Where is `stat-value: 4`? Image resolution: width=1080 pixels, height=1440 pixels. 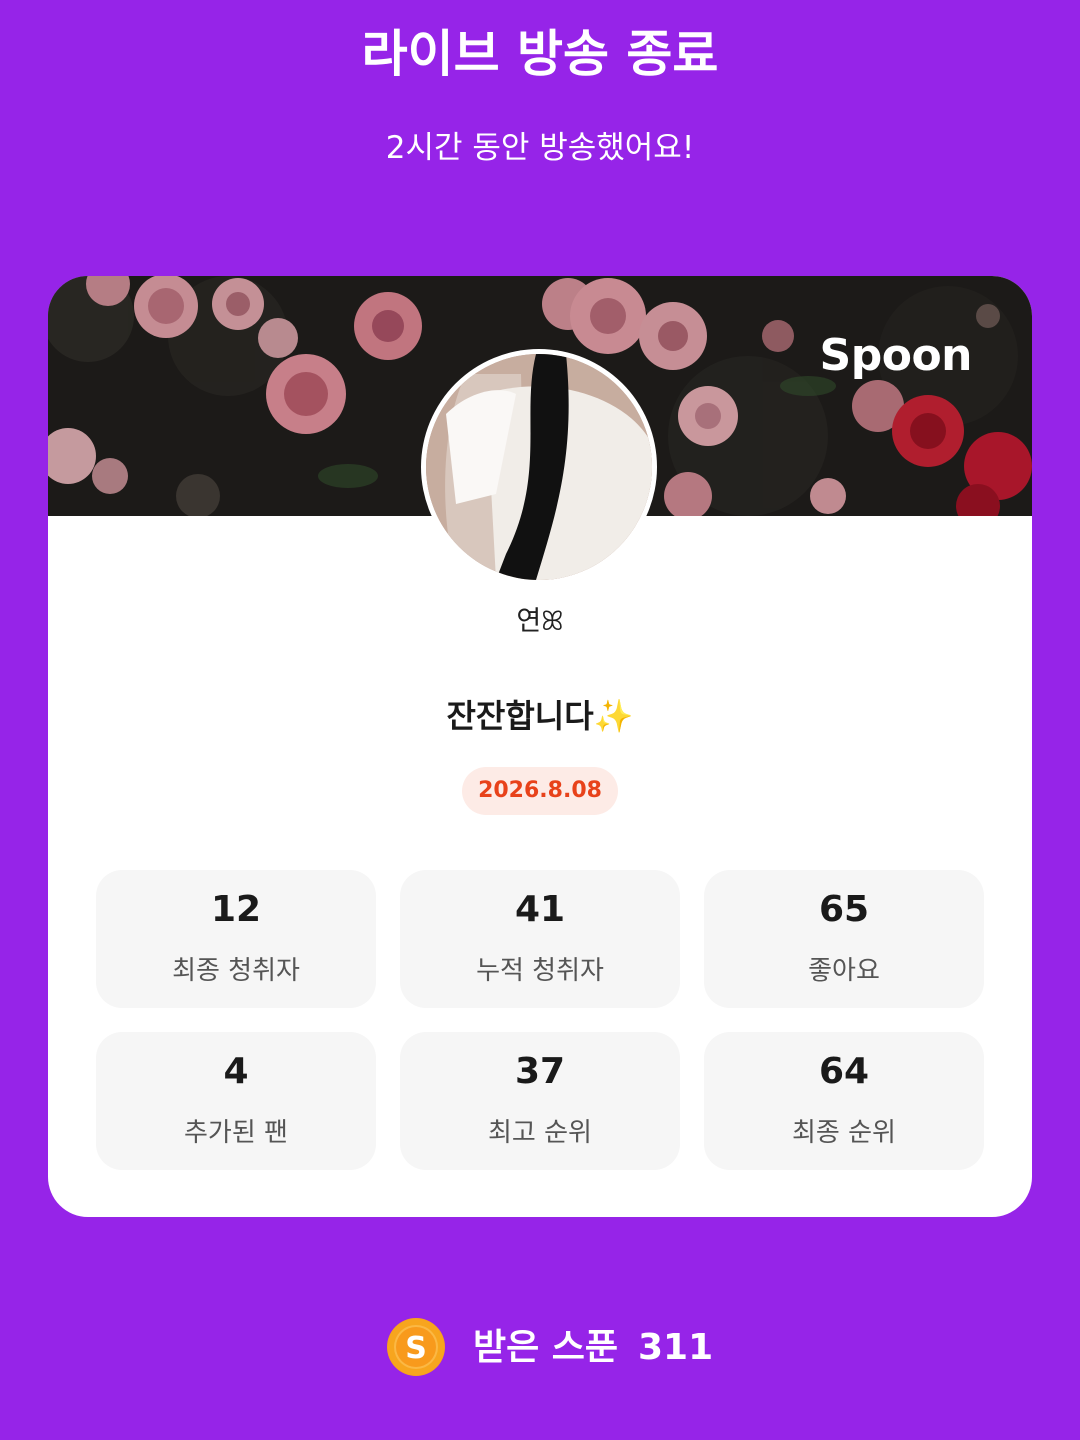
stat-value: 4 is located at coordinates (236, 1071).